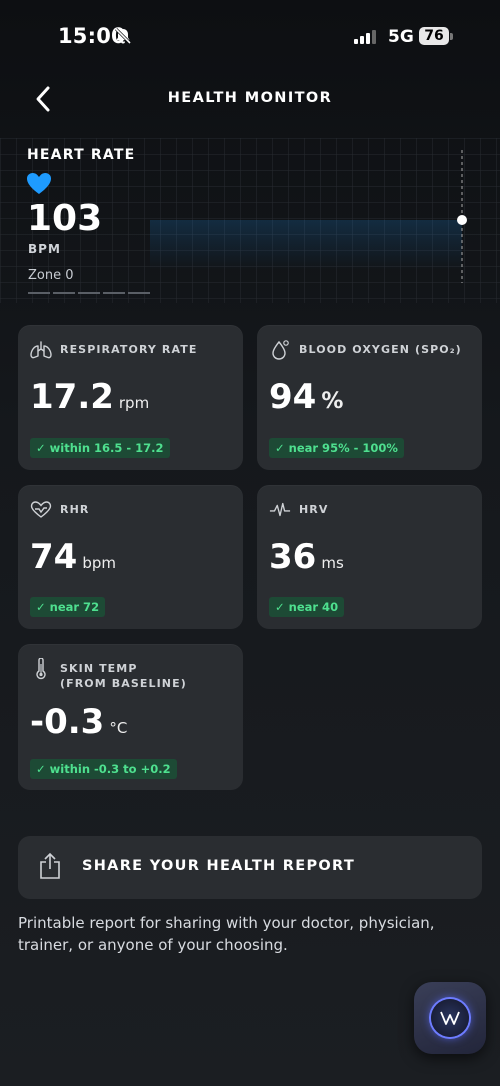 The image size is (500, 1086). What do you see at coordinates (44, 249) in the screenshot?
I see `heart-rate-unit: BPM` at bounding box center [44, 249].